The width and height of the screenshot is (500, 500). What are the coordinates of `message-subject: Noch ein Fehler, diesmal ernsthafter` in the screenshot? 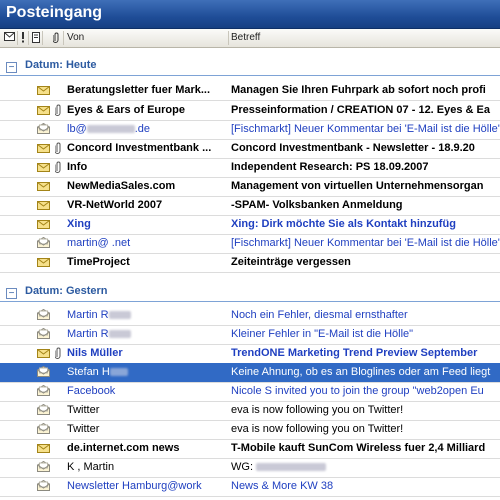 It's located at (319, 315).